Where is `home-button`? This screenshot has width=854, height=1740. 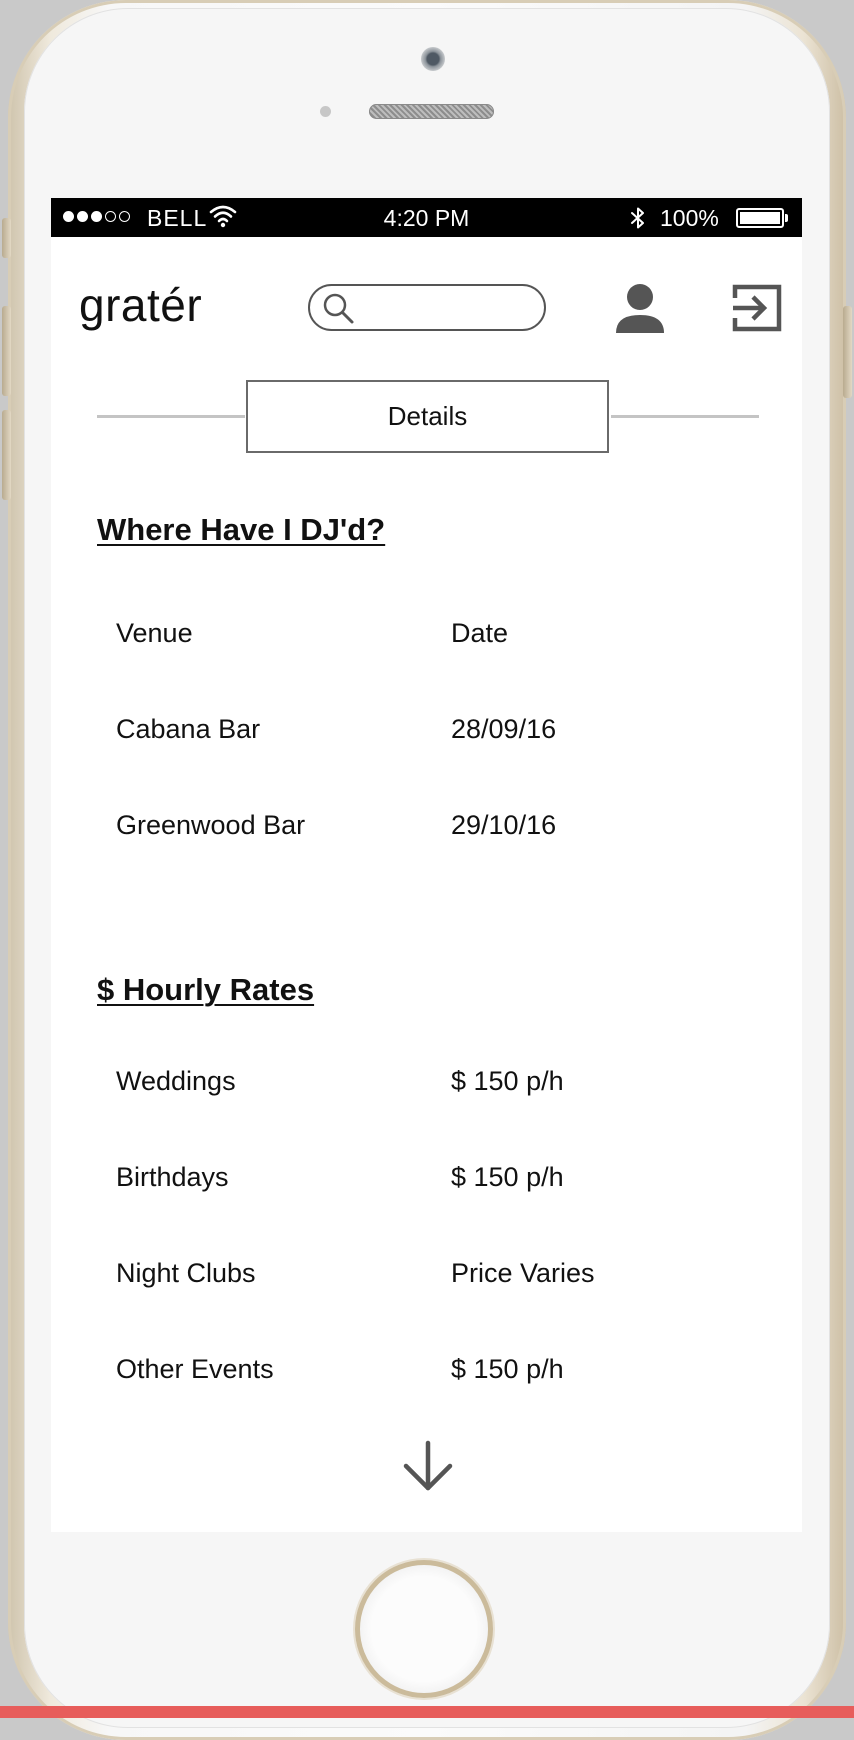
home-button is located at coordinates (424, 1629).